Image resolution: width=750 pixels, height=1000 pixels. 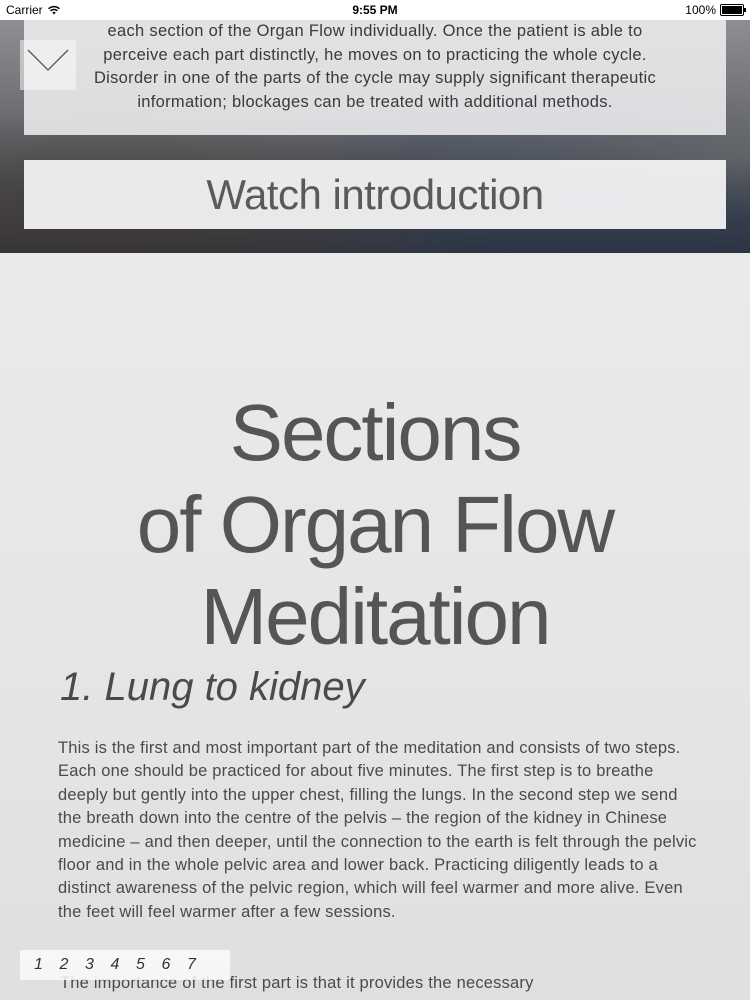 I want to click on battery-percent: 100%, so click(x=700, y=10).